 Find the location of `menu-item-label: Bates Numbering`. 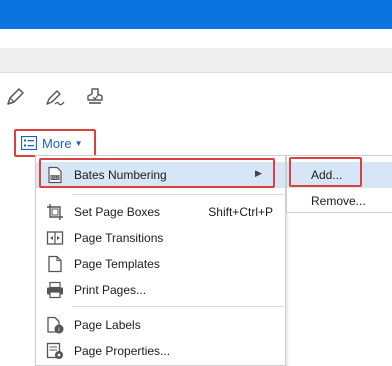

menu-item-label: Bates Numbering is located at coordinates (120, 175).